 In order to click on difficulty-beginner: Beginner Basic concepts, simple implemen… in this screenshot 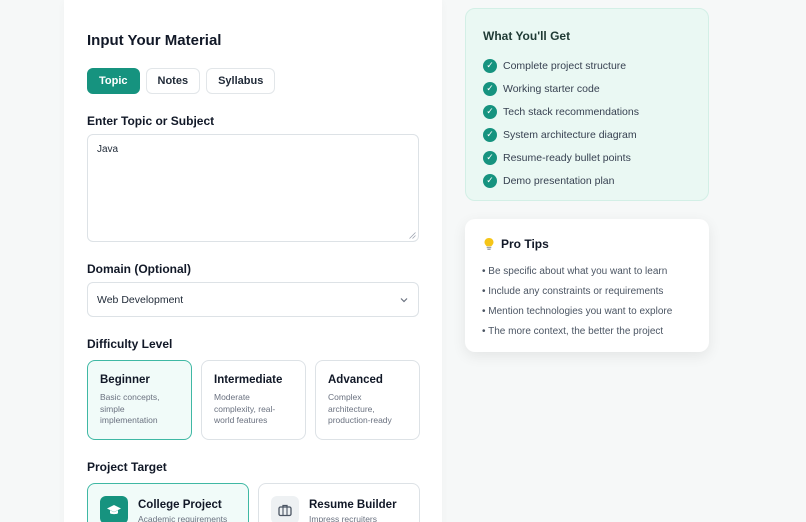, I will do `click(139, 400)`.